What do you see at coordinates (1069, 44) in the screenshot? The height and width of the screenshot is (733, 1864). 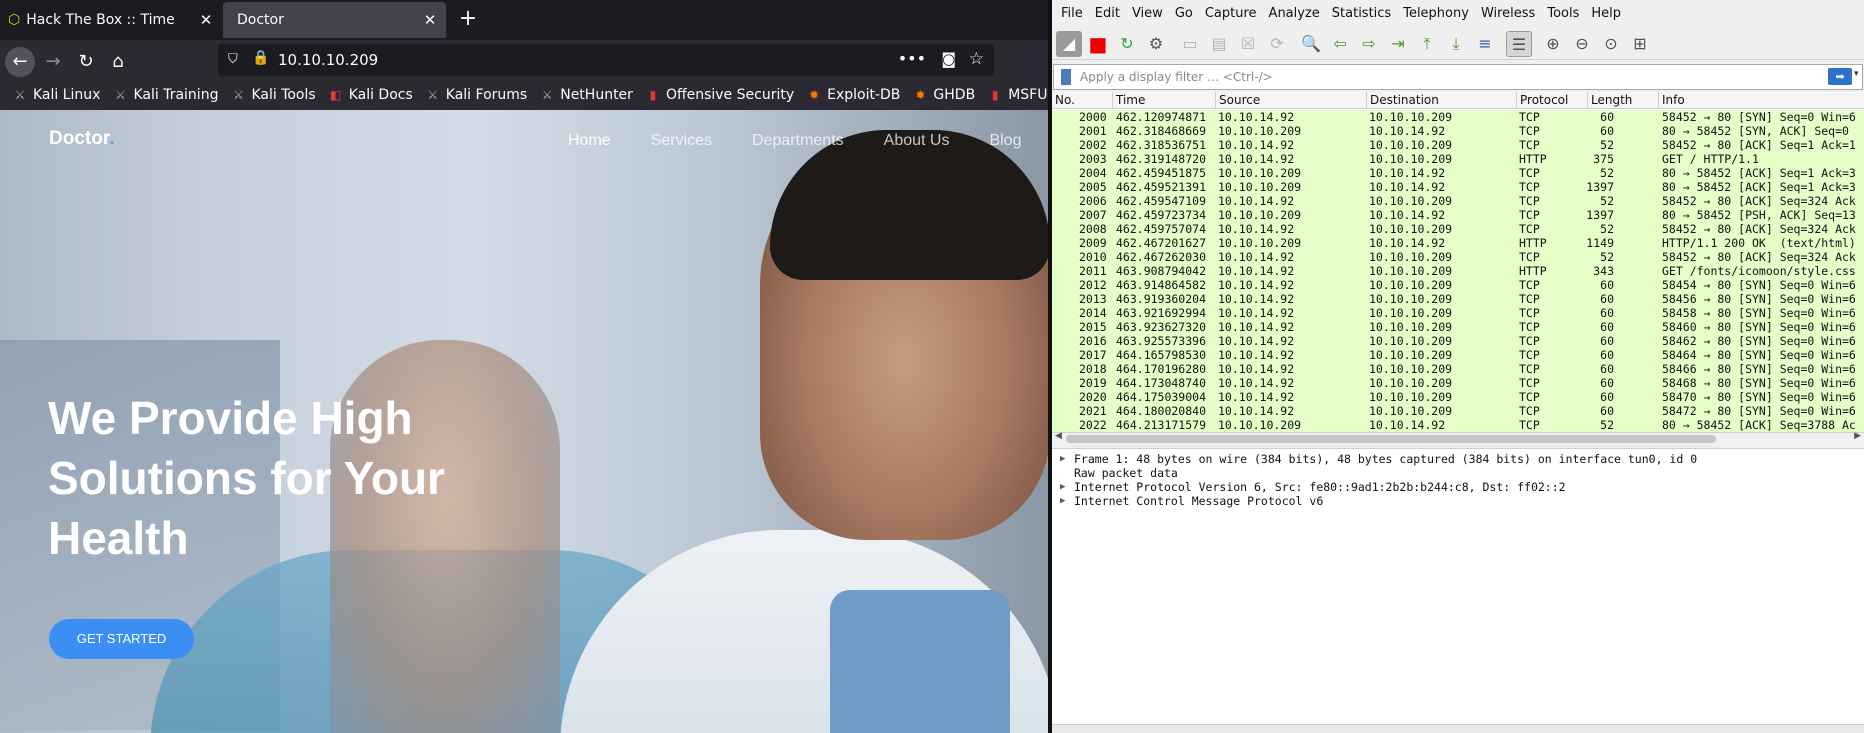 I see `shark-fin-start-icon: ◢` at bounding box center [1069, 44].